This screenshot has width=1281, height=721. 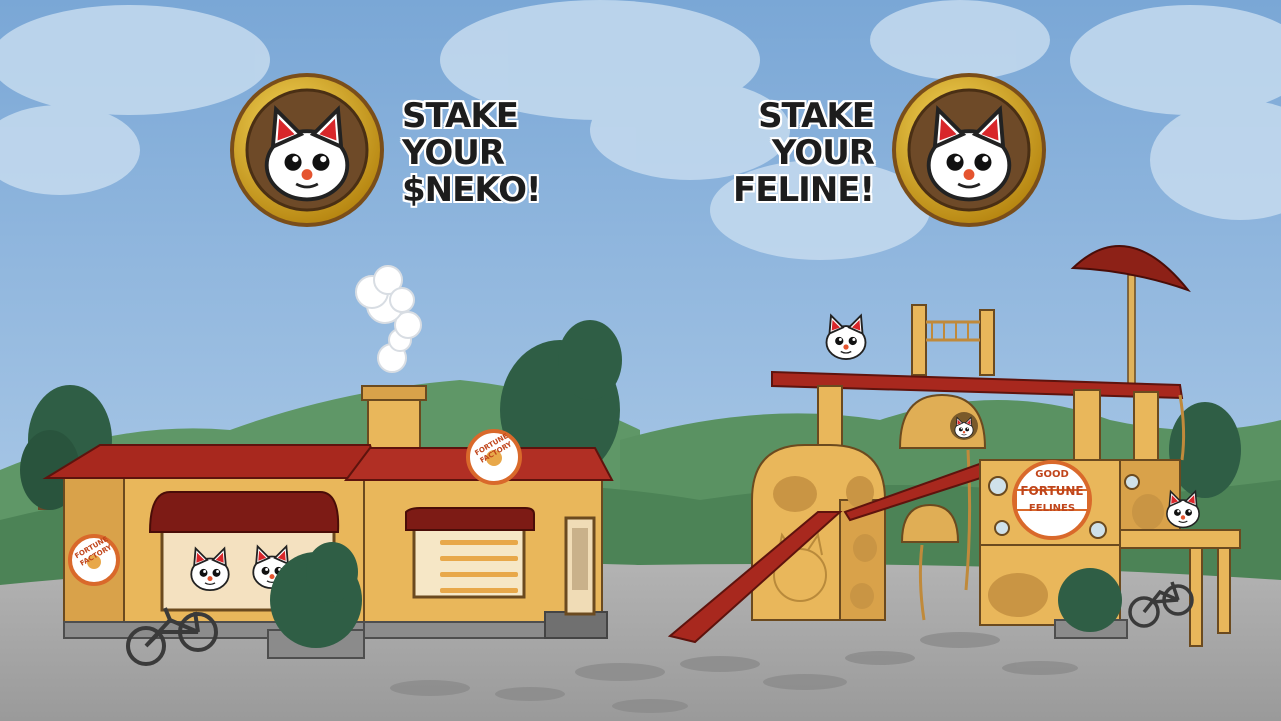 What do you see at coordinates (891, 150) in the screenshot?
I see `stake-feline-button: STAKE YOUR FELINE!` at bounding box center [891, 150].